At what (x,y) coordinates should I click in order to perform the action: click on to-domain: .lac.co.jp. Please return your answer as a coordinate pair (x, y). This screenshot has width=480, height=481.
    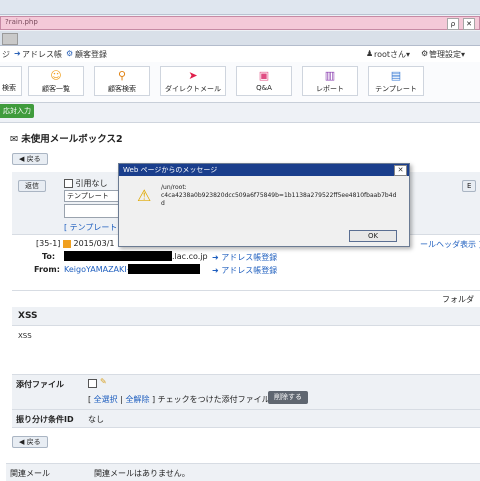
    Looking at the image, I should click on (190, 256).